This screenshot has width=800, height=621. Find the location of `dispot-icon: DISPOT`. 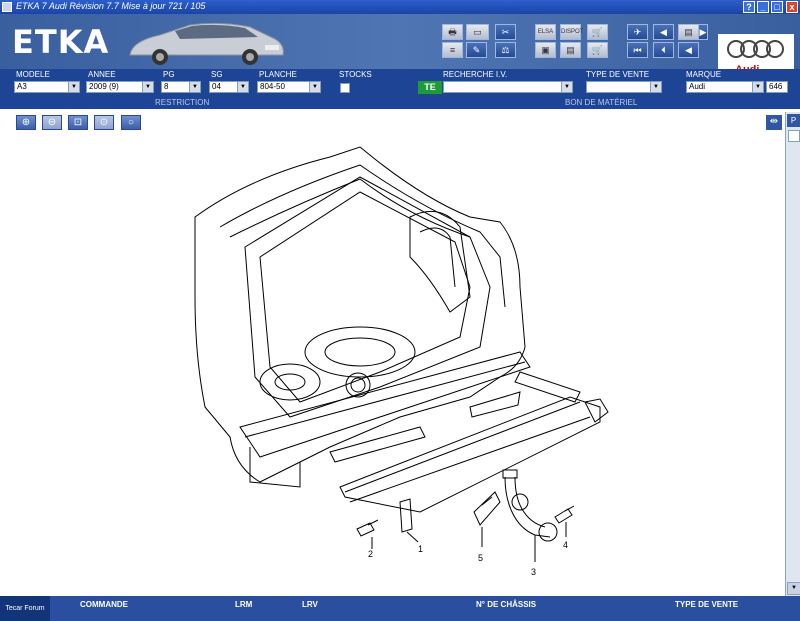

dispot-icon: DISPOT is located at coordinates (571, 32).